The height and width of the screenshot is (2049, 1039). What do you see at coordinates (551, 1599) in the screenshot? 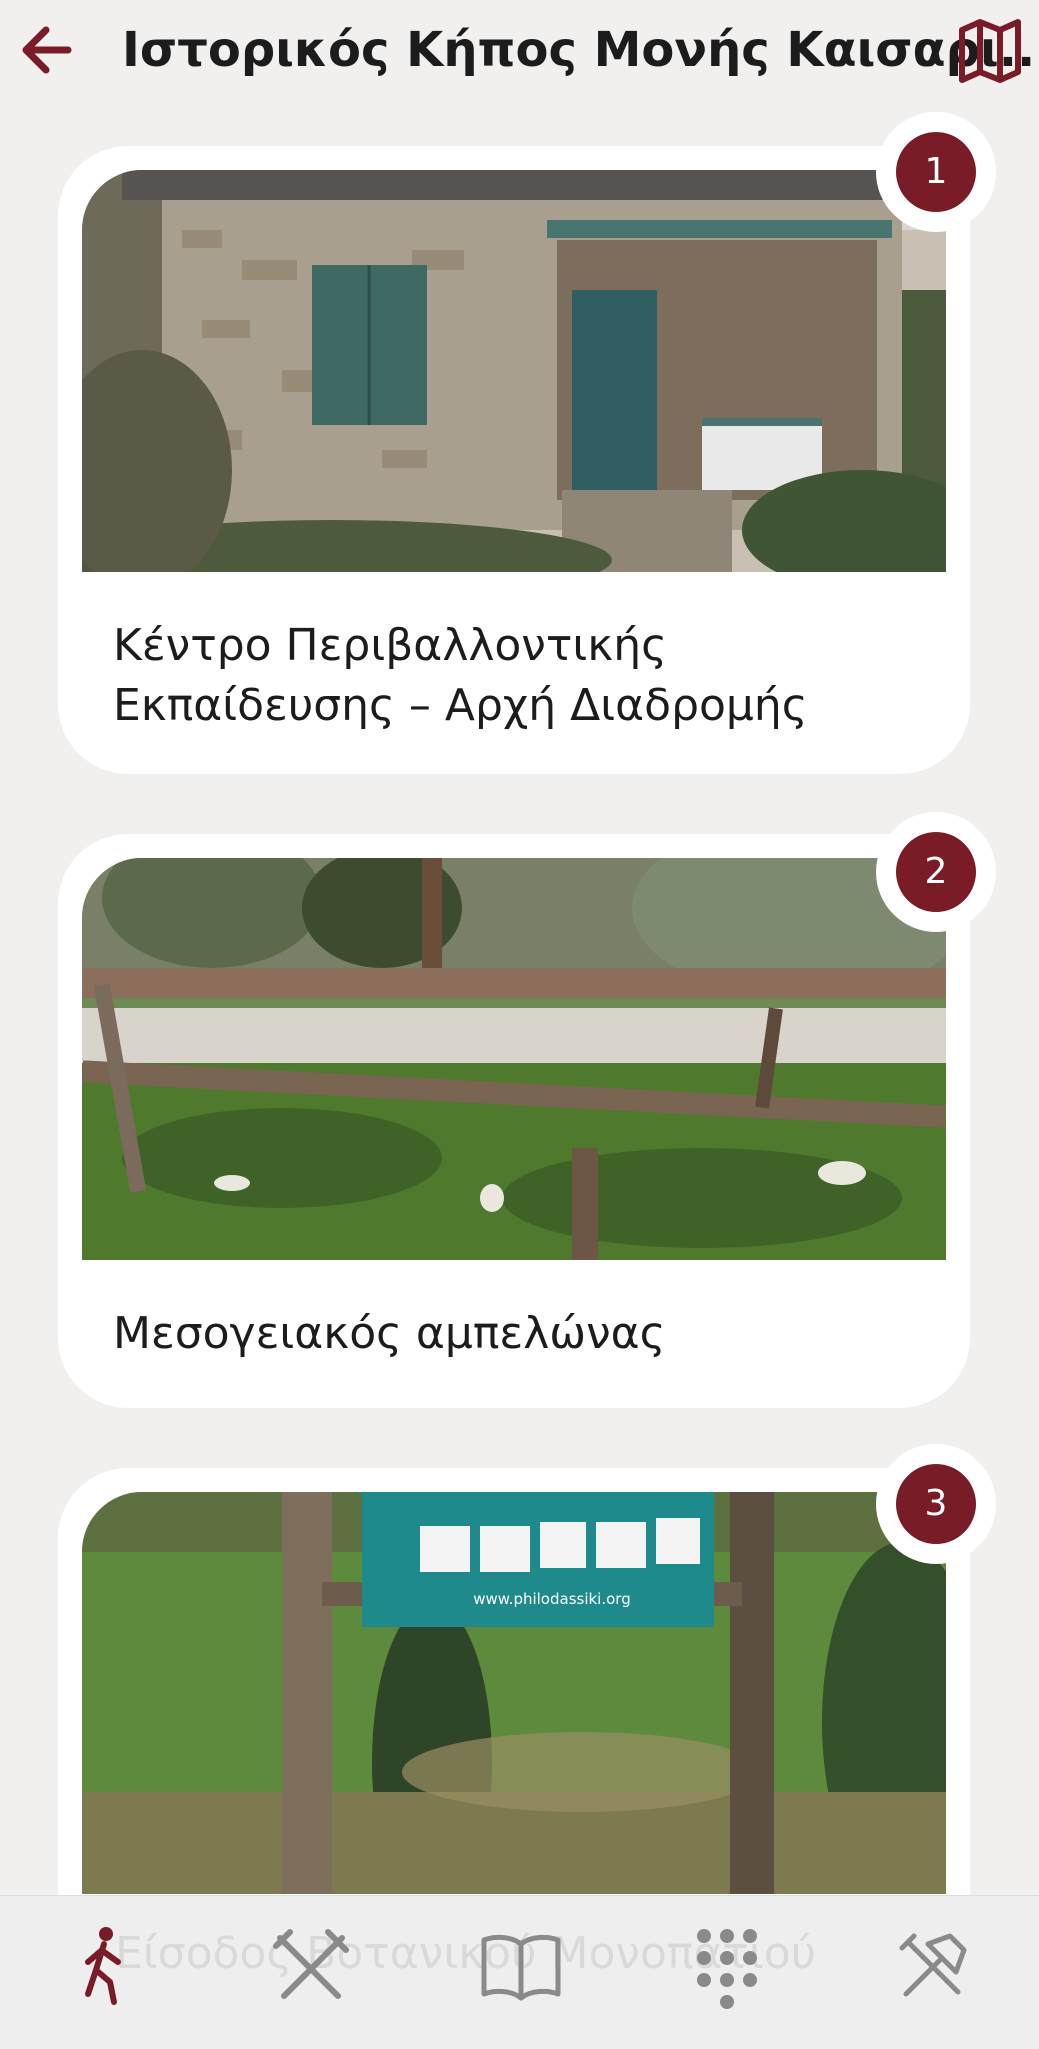
I see `sign-url: www.philodassiki.org` at bounding box center [551, 1599].